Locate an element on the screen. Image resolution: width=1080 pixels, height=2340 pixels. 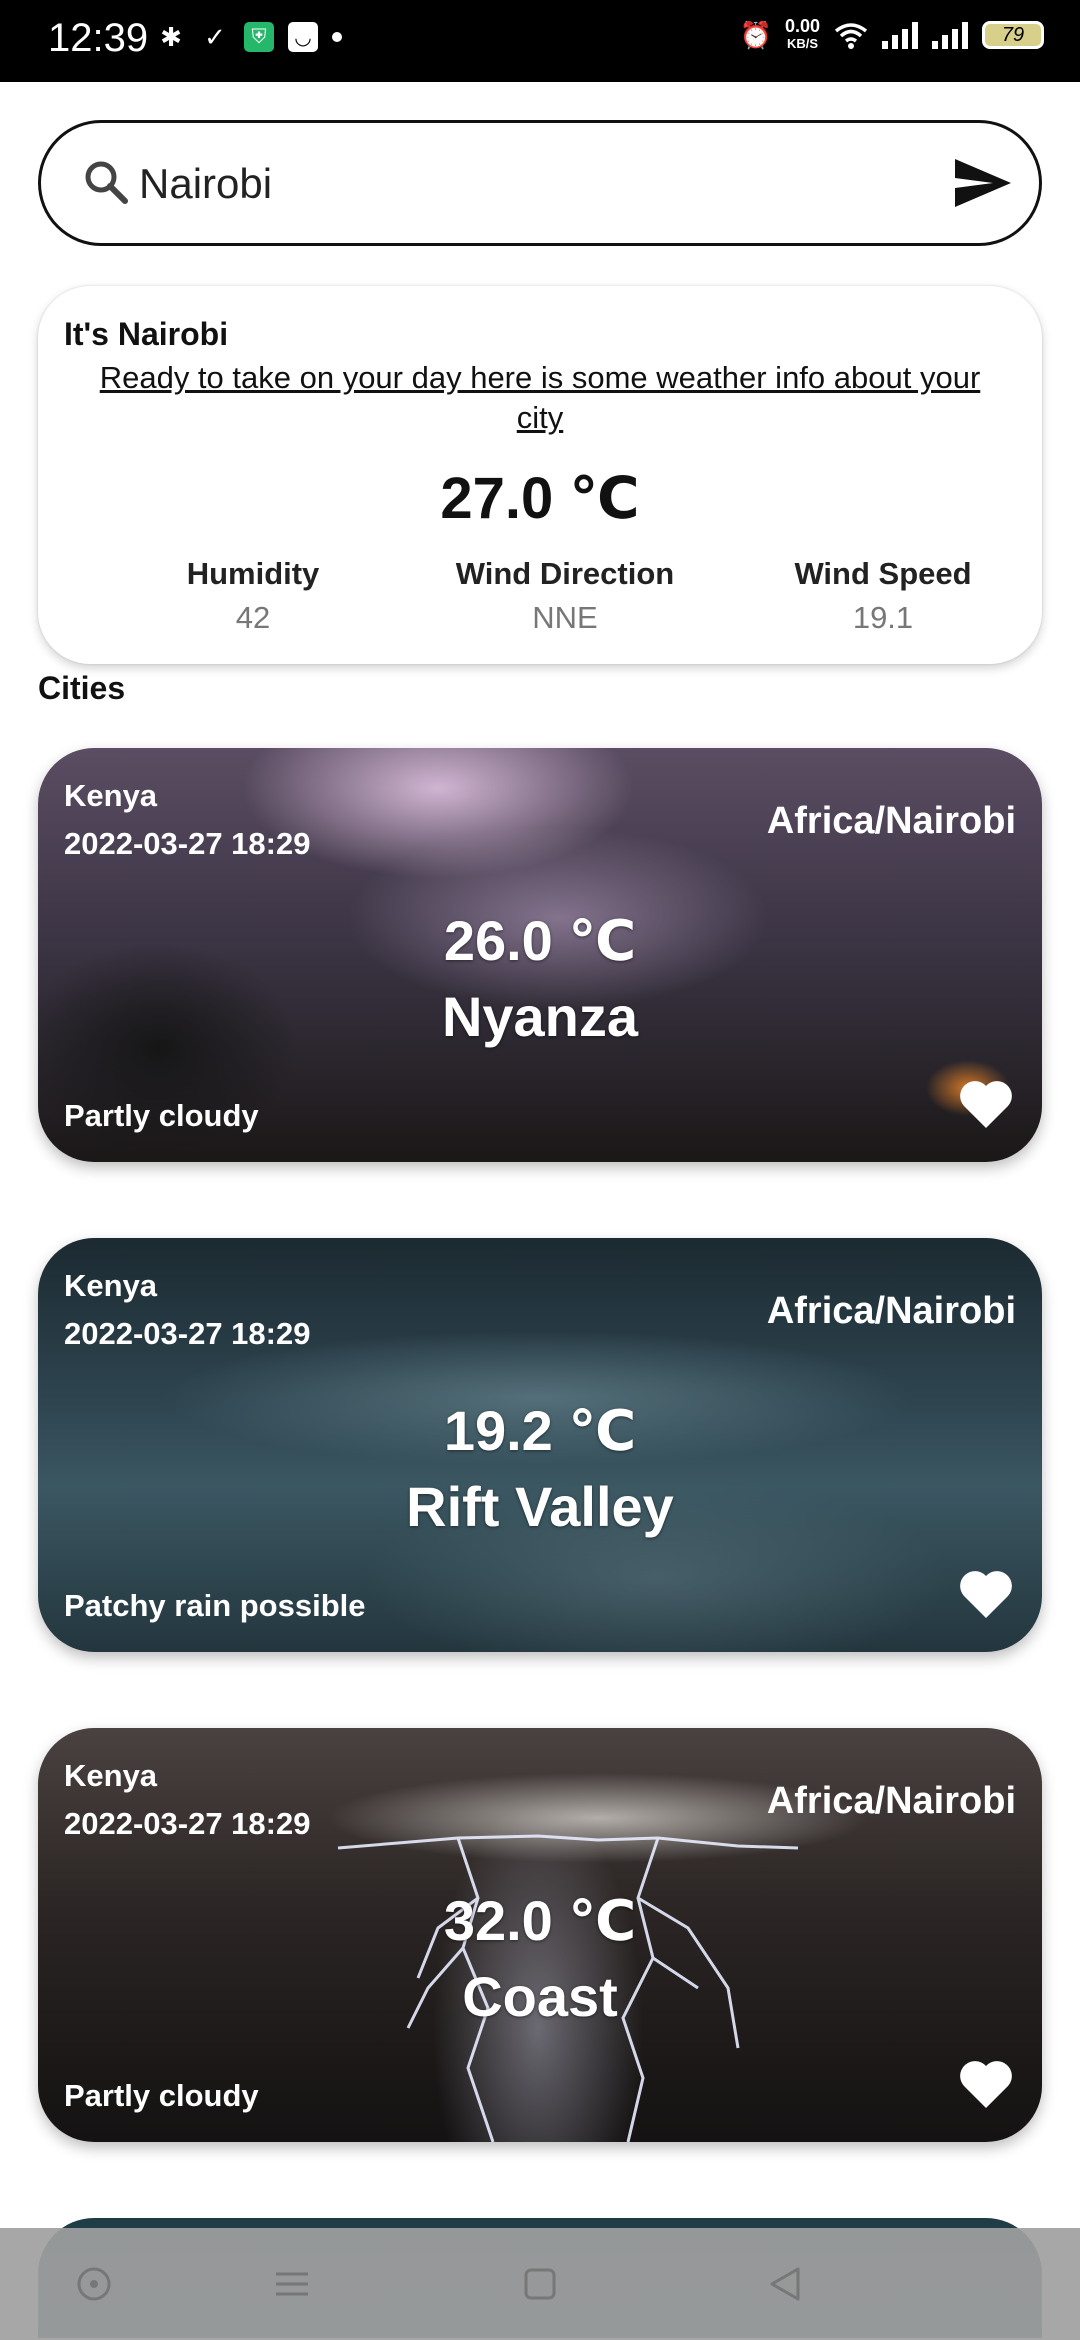
assistant-icon is located at coordinates (94, 2284).